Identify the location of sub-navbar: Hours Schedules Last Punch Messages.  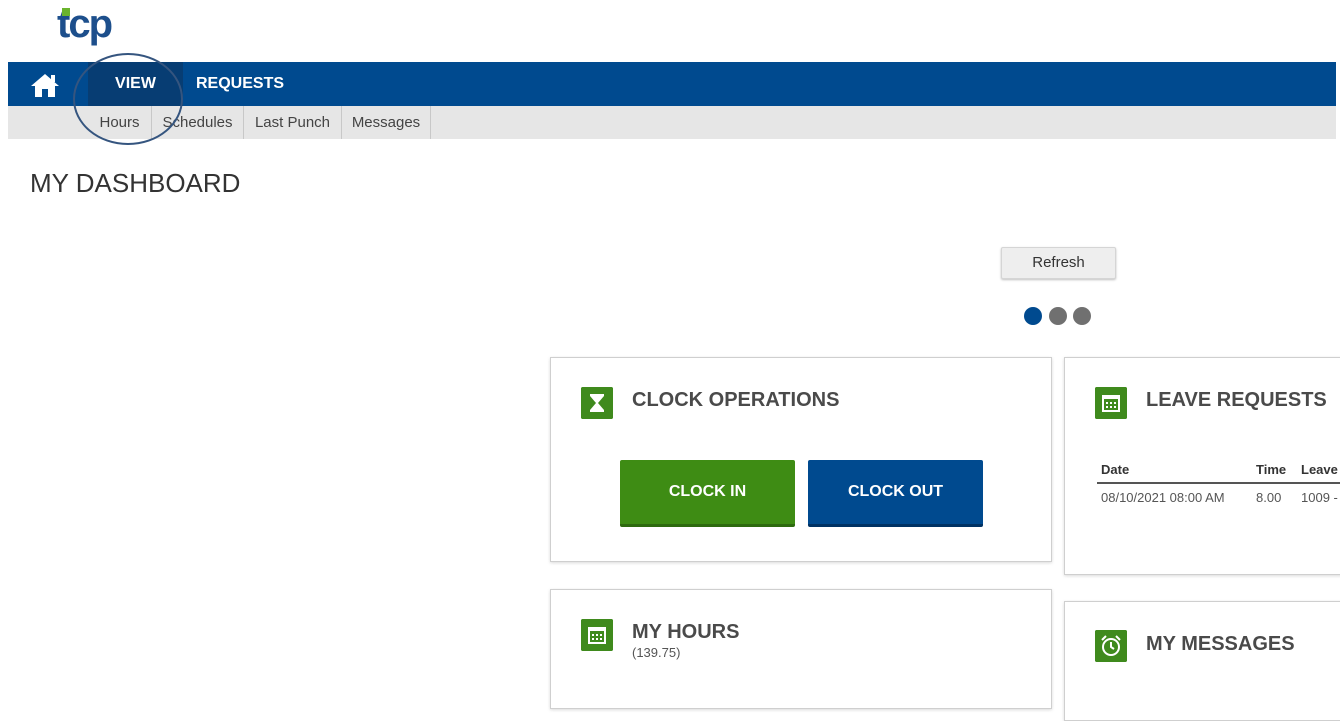
(672, 122).